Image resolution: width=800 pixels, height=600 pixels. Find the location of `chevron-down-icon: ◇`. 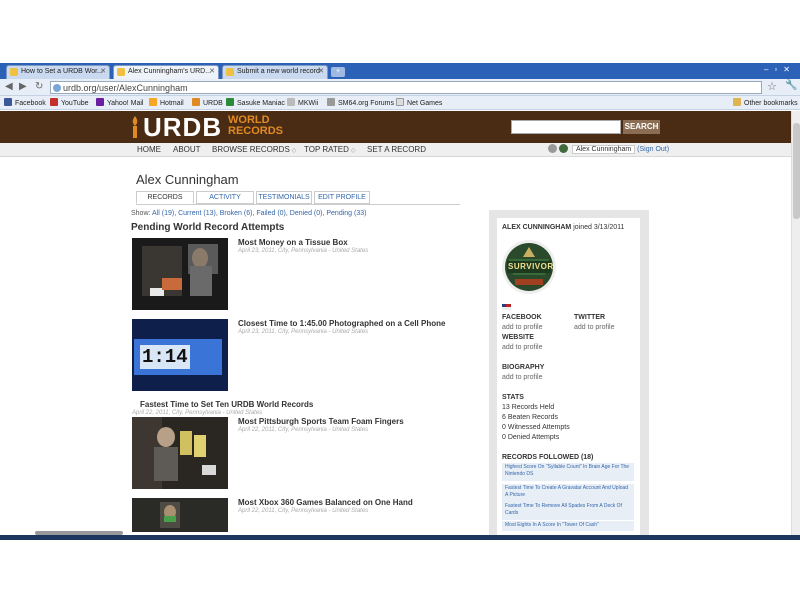

chevron-down-icon: ◇ is located at coordinates (353, 151).